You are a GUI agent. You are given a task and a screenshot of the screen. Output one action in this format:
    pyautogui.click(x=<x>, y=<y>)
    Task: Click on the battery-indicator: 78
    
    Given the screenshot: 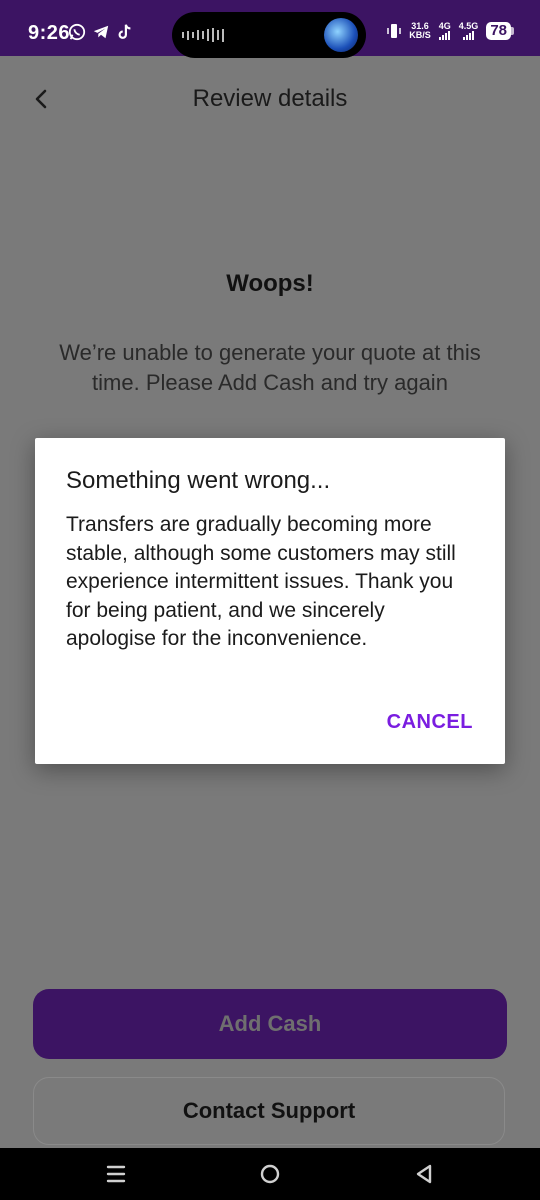 What is the action you would take?
    pyautogui.click(x=500, y=31)
    